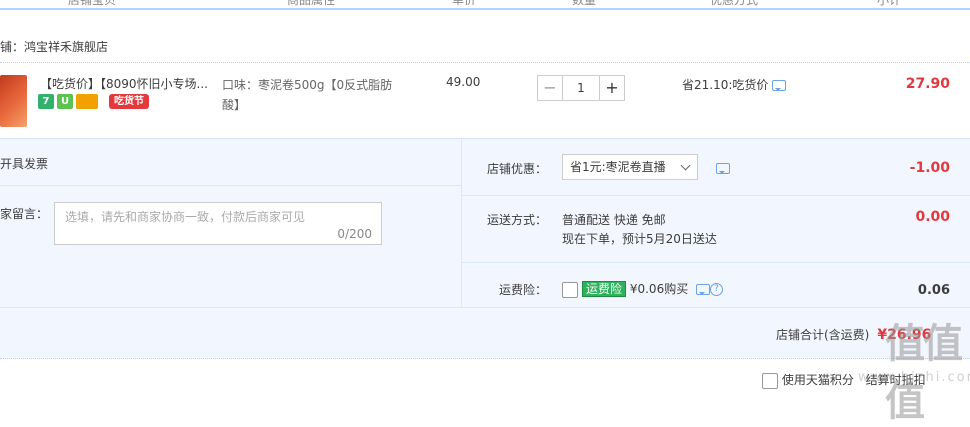 The height and width of the screenshot is (427, 970). I want to click on panel-divider, so click(461, 223).